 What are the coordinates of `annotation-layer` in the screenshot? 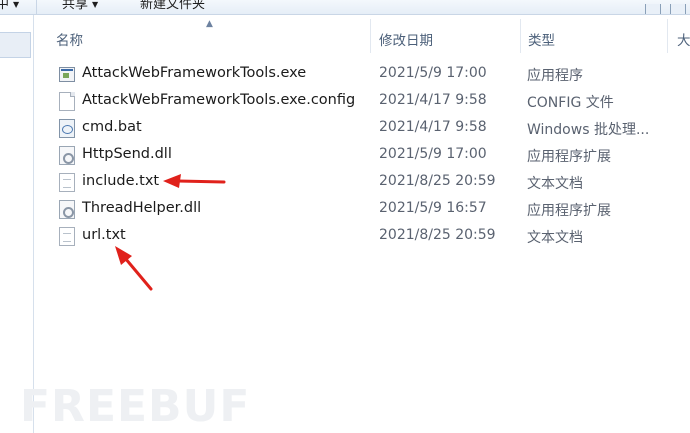 It's located at (170, 232).